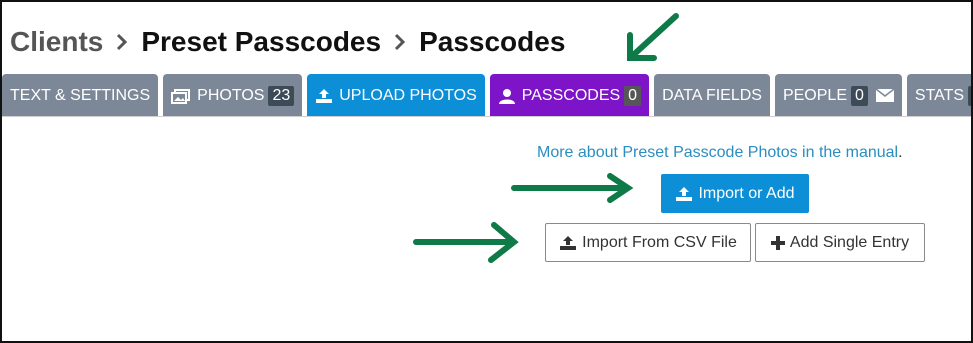 The image size is (973, 343). What do you see at coordinates (884, 95) in the screenshot?
I see `envelope-icon` at bounding box center [884, 95].